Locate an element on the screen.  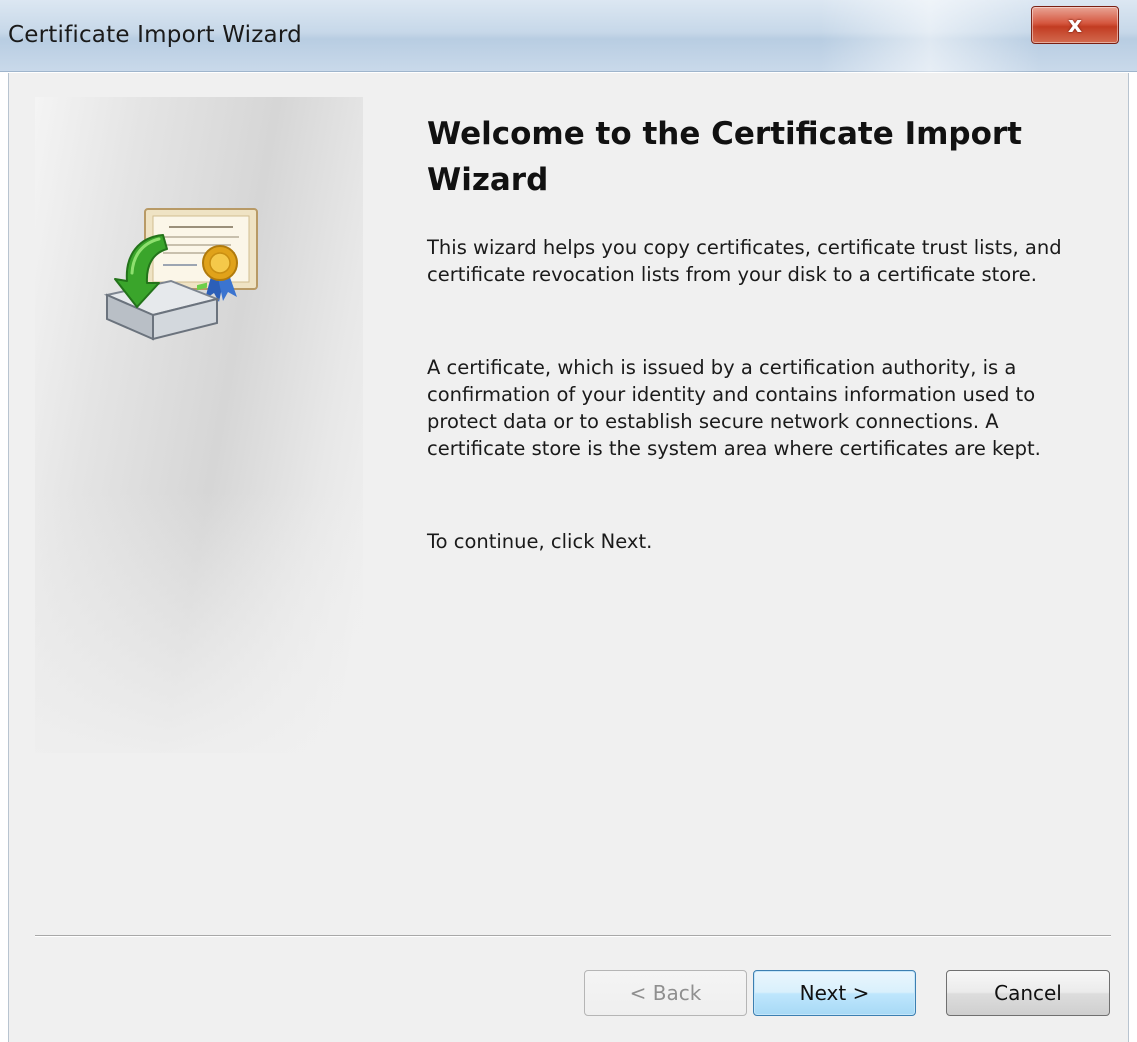
seal-icon is located at coordinates (220, 273).